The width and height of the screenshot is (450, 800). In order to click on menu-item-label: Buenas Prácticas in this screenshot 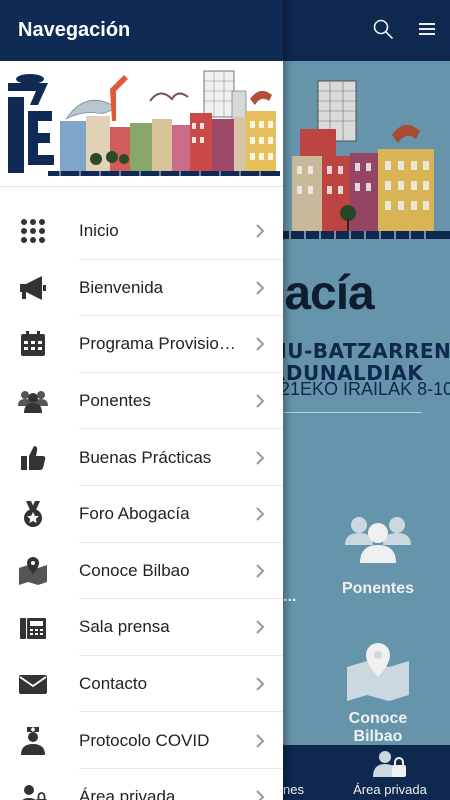, I will do `click(145, 457)`.